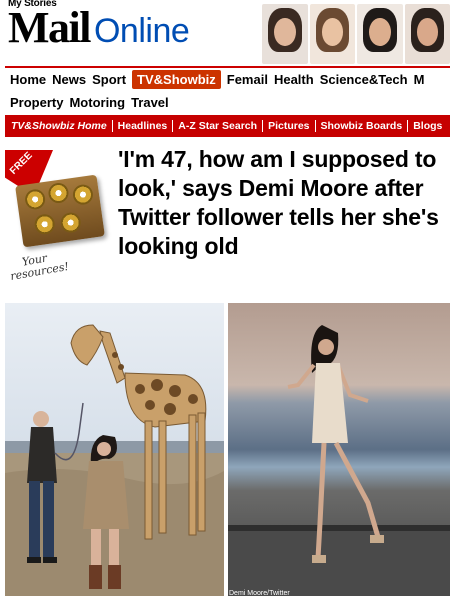  Describe the element at coordinates (61, 126) in the screenshot. I see `subnav-showbiz-home: TV&Showbiz Home` at that location.